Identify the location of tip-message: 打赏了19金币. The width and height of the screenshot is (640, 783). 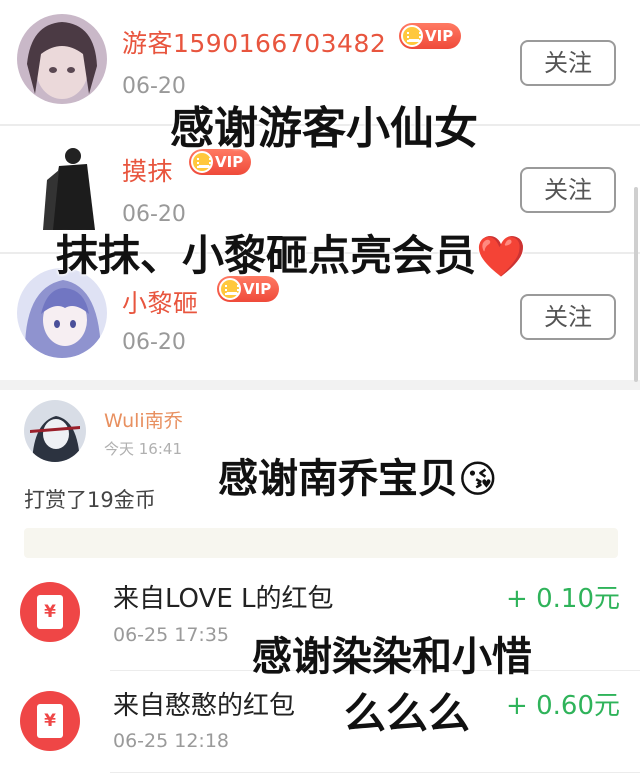
(90, 500).